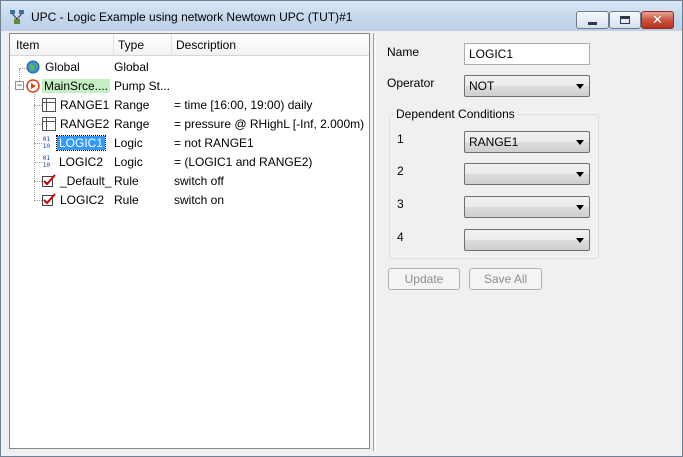 This screenshot has width=683, height=457. What do you see at coordinates (527, 142) in the screenshot?
I see `condition-1-select: RANGE1` at bounding box center [527, 142].